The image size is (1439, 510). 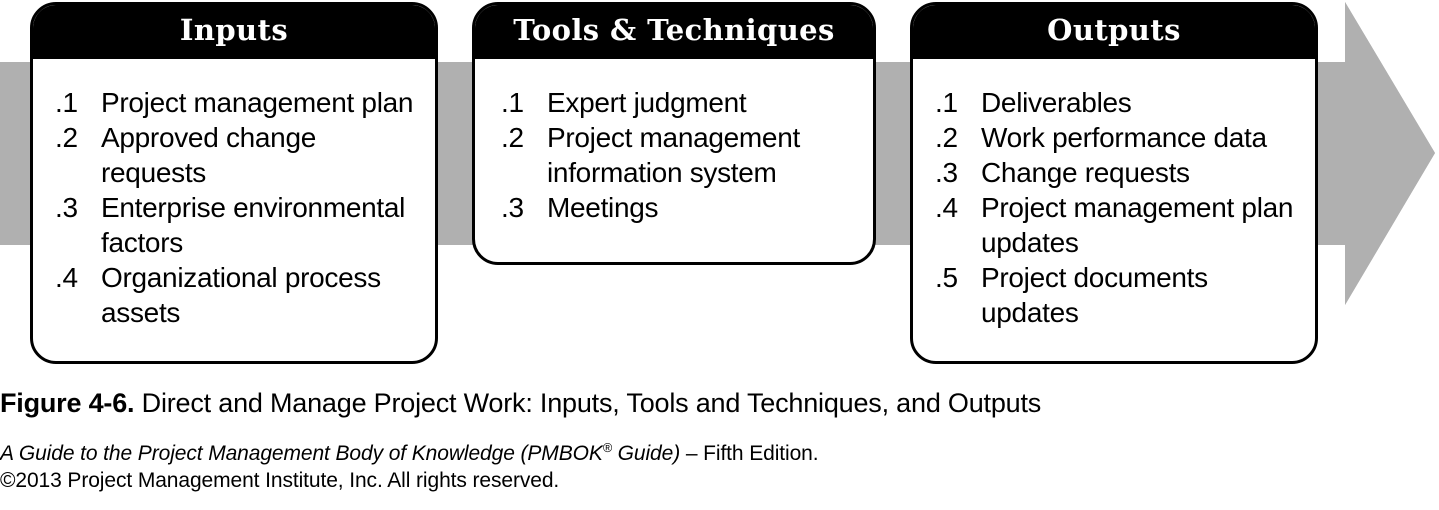 I want to click on list-item: .3 Change requests, so click(x=1120, y=172).